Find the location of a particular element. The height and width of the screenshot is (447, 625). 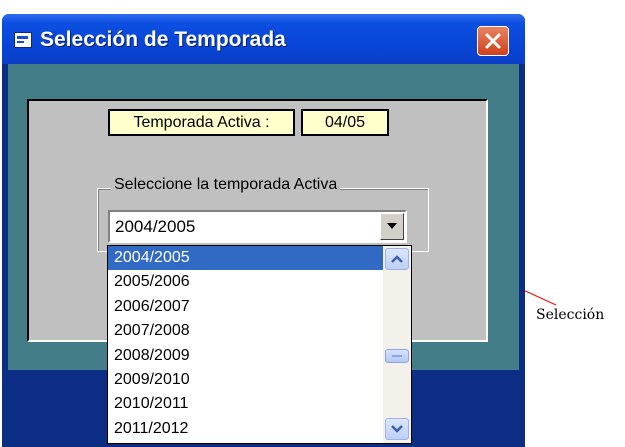

close-icon is located at coordinates (493, 41).